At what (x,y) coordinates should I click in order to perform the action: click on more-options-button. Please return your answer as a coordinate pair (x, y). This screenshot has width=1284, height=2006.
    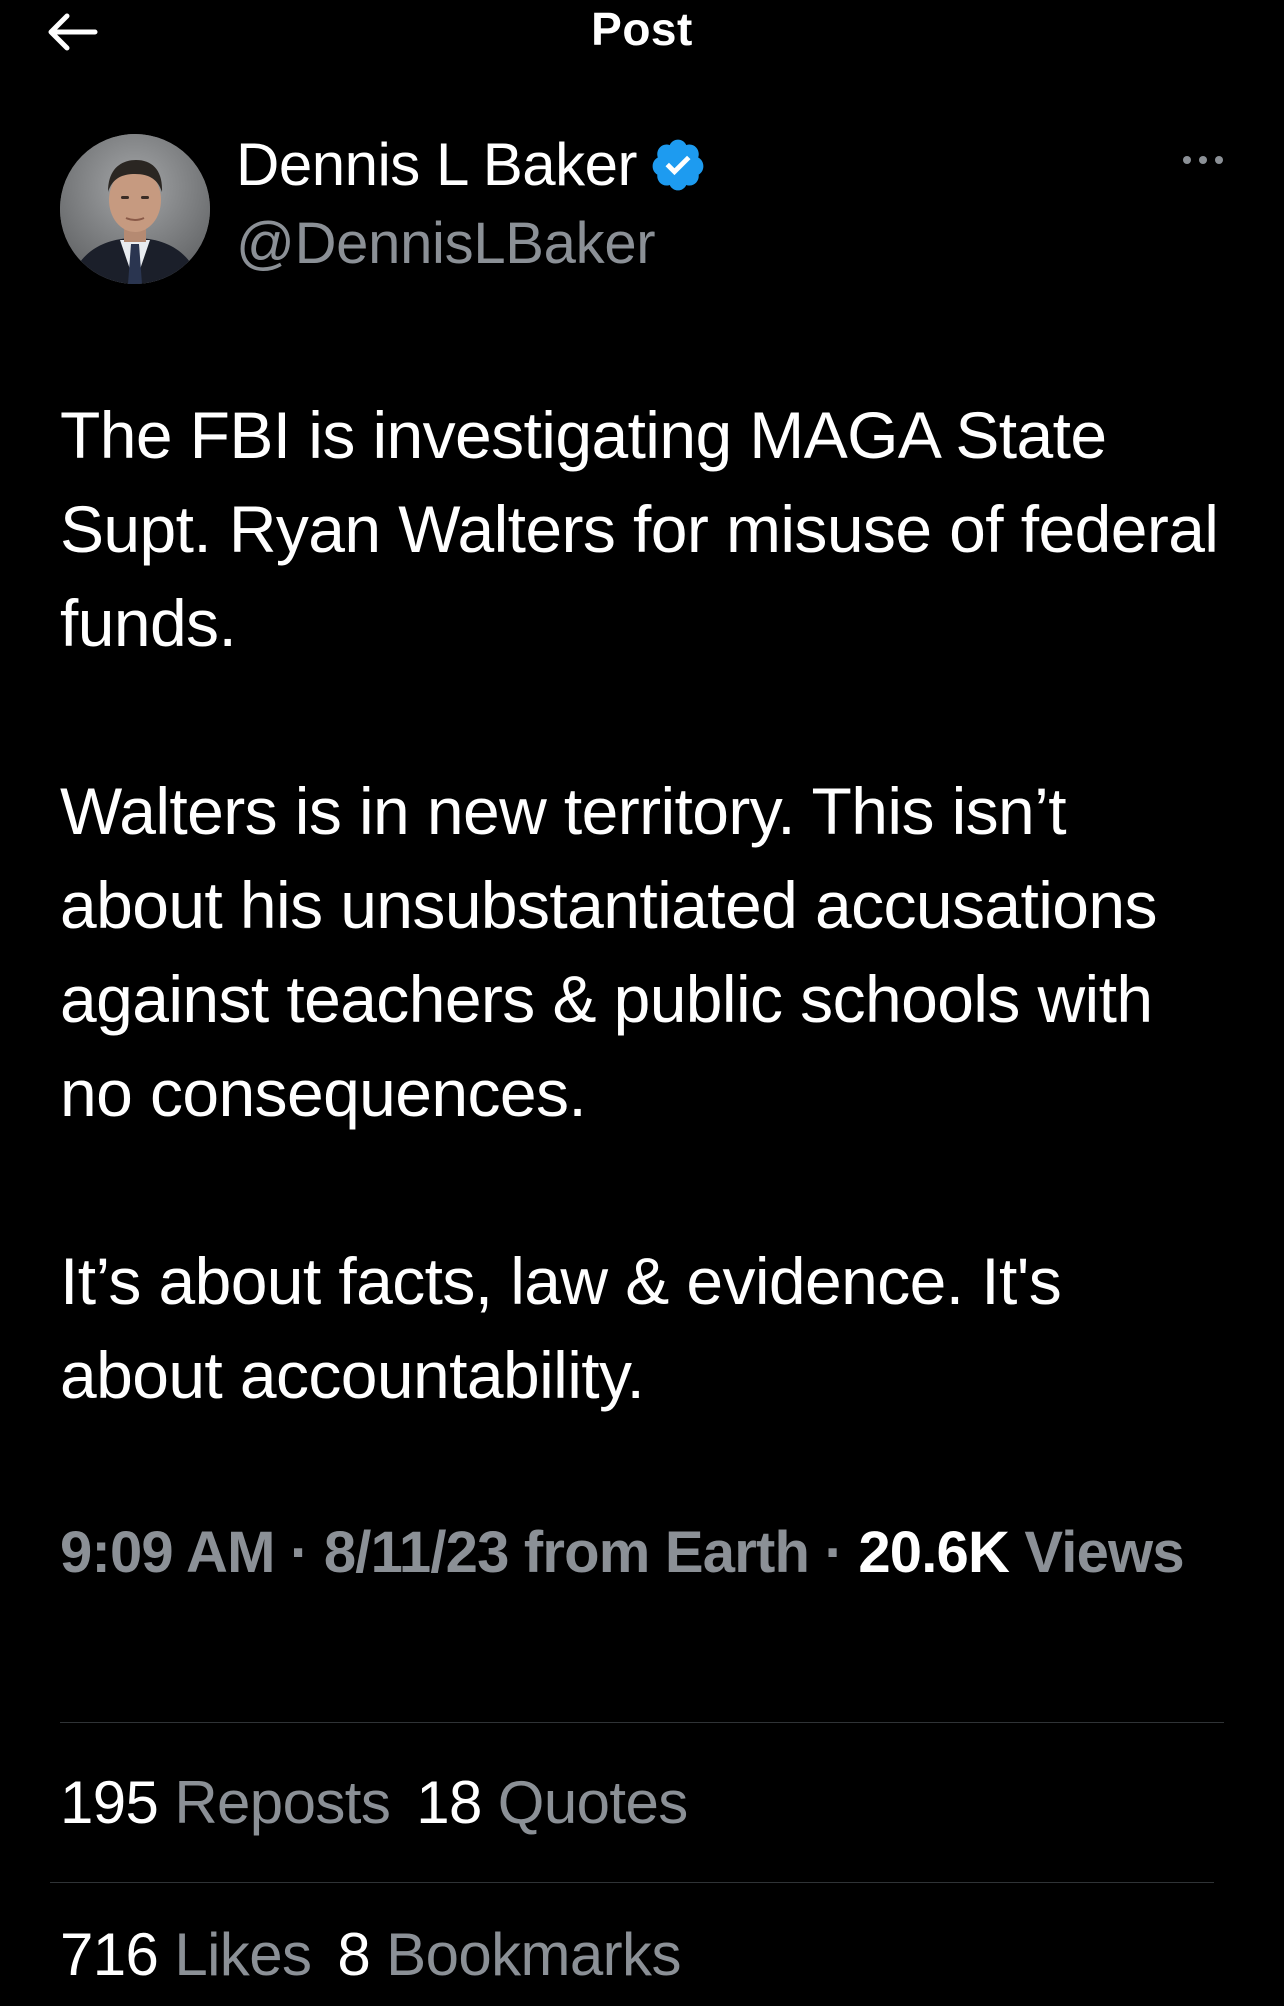
    Looking at the image, I should click on (1203, 160).